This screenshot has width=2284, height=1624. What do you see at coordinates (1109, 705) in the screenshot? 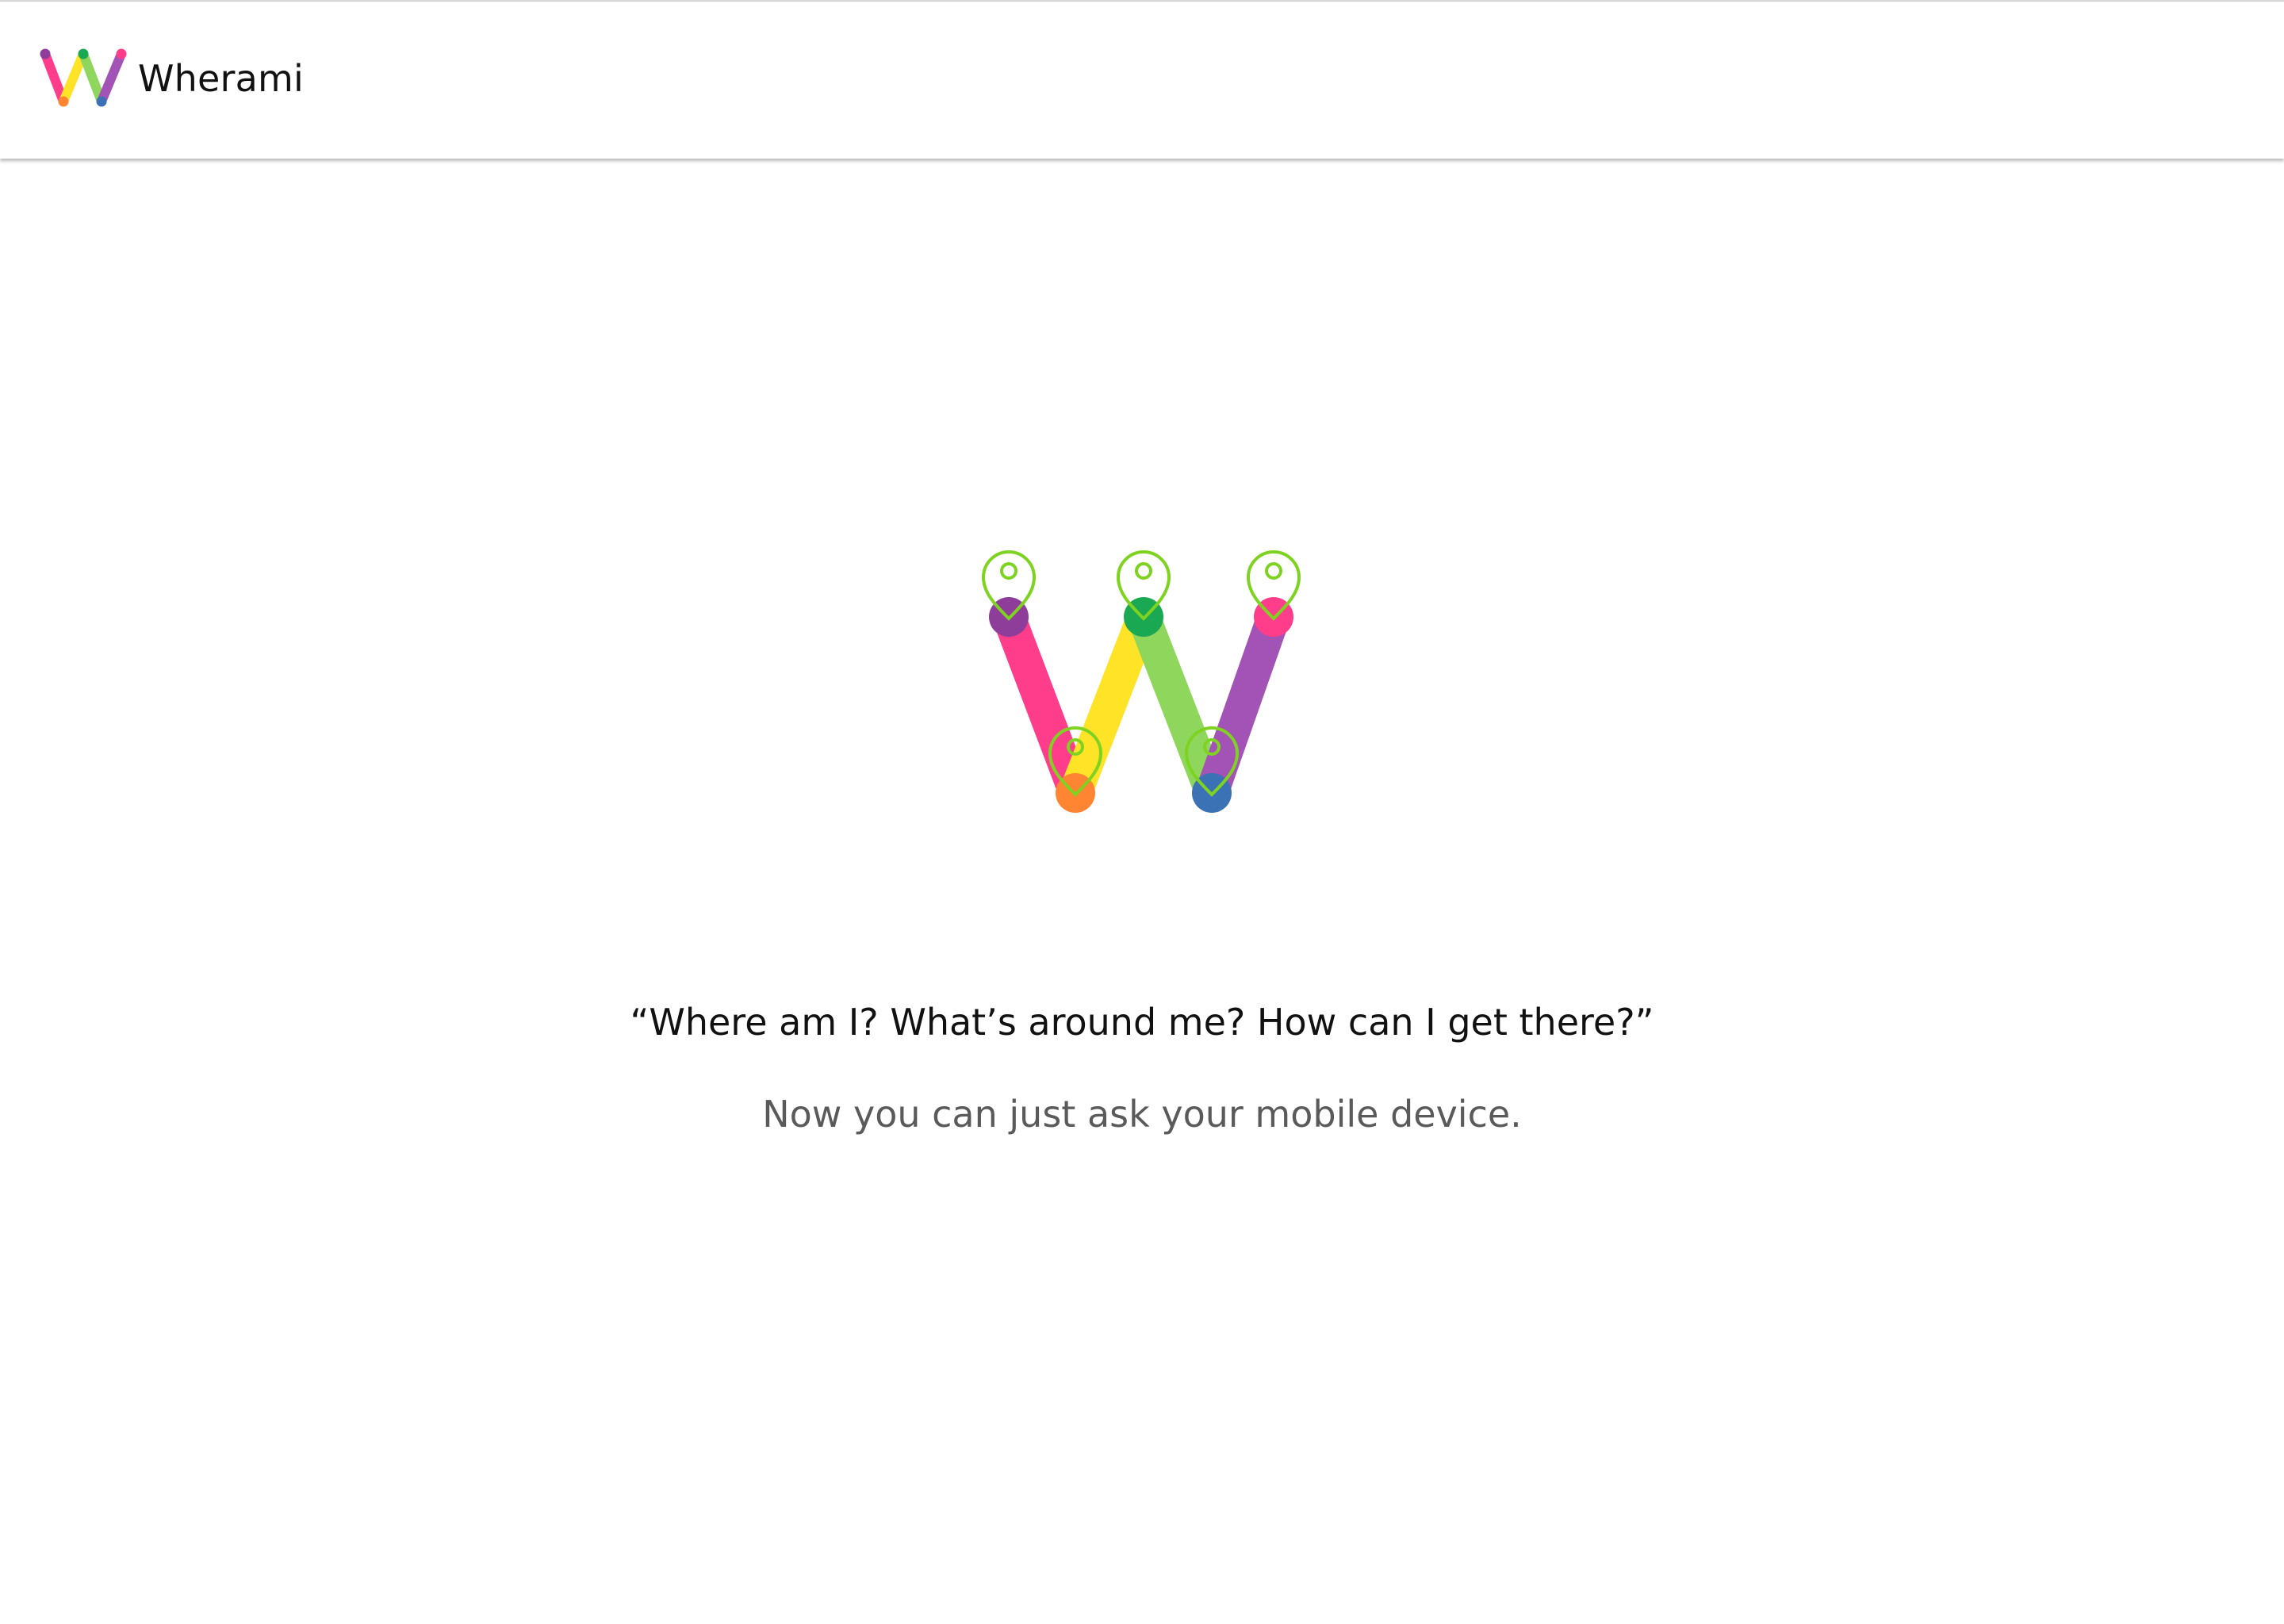
I see `w-stroke-yellow` at bounding box center [1109, 705].